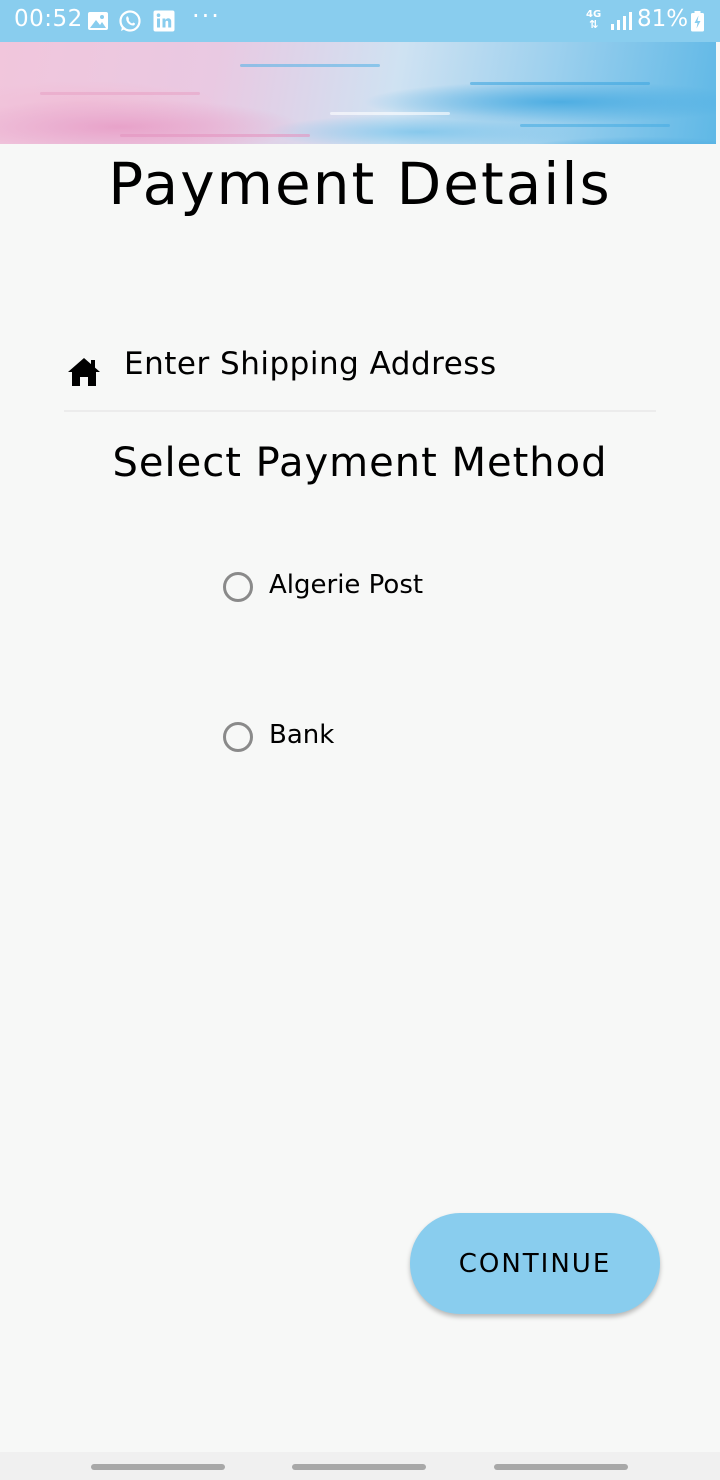 The width and height of the screenshot is (720, 1480). I want to click on network-type: 4G ⇅, so click(594, 20).